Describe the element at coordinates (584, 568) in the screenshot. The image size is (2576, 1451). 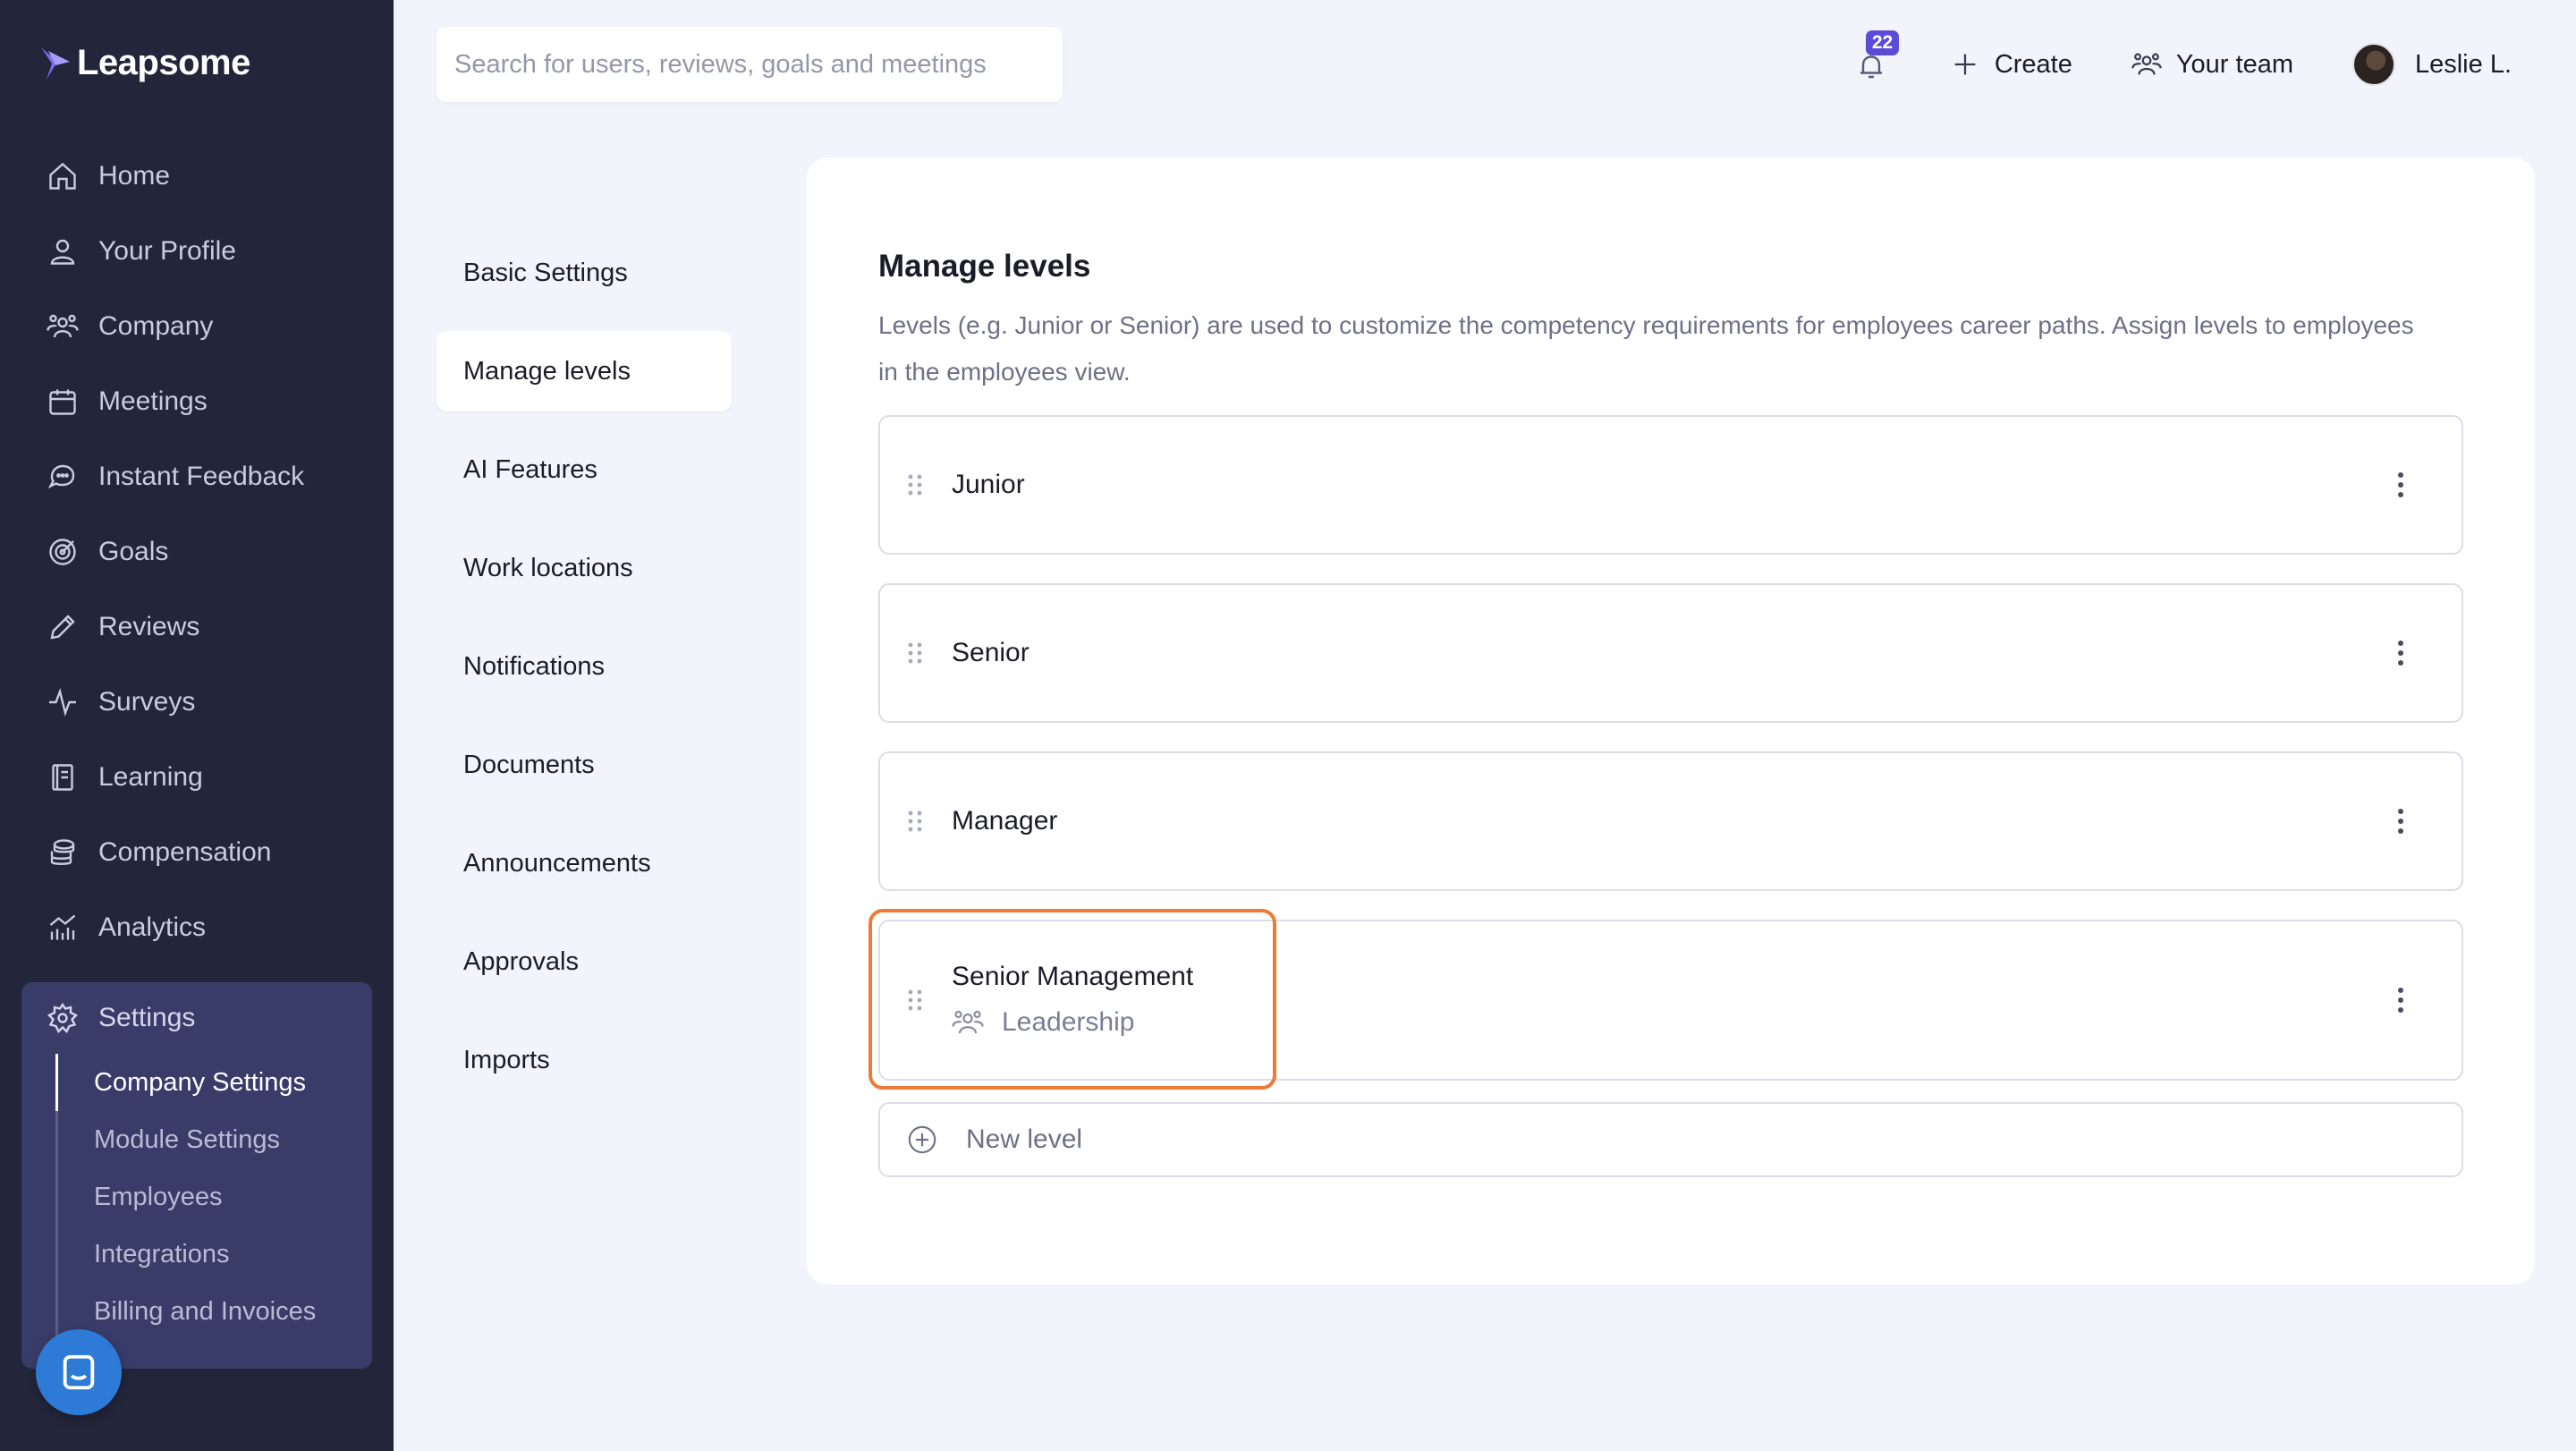
I see `settings-tab-work-locations: Work locations` at that location.